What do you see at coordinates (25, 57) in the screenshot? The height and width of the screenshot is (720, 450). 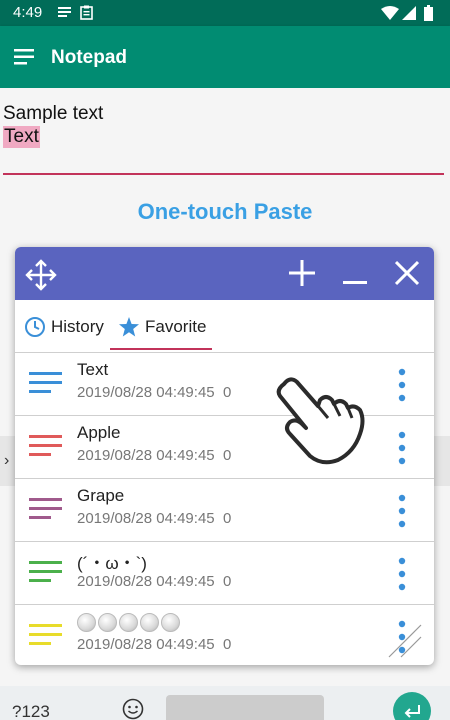 I see `hamburger-menu-icon` at bounding box center [25, 57].